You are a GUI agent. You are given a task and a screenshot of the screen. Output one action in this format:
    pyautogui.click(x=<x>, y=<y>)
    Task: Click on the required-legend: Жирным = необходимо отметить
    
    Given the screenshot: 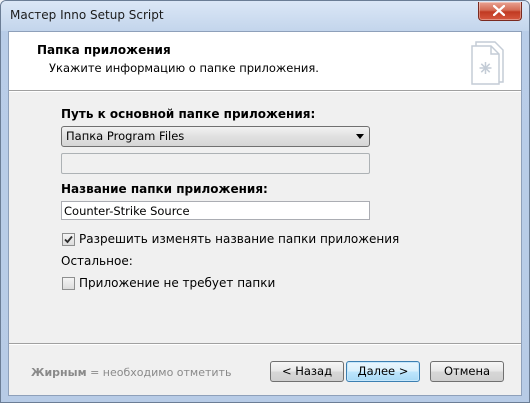 What is the action you would take?
    pyautogui.click(x=131, y=372)
    